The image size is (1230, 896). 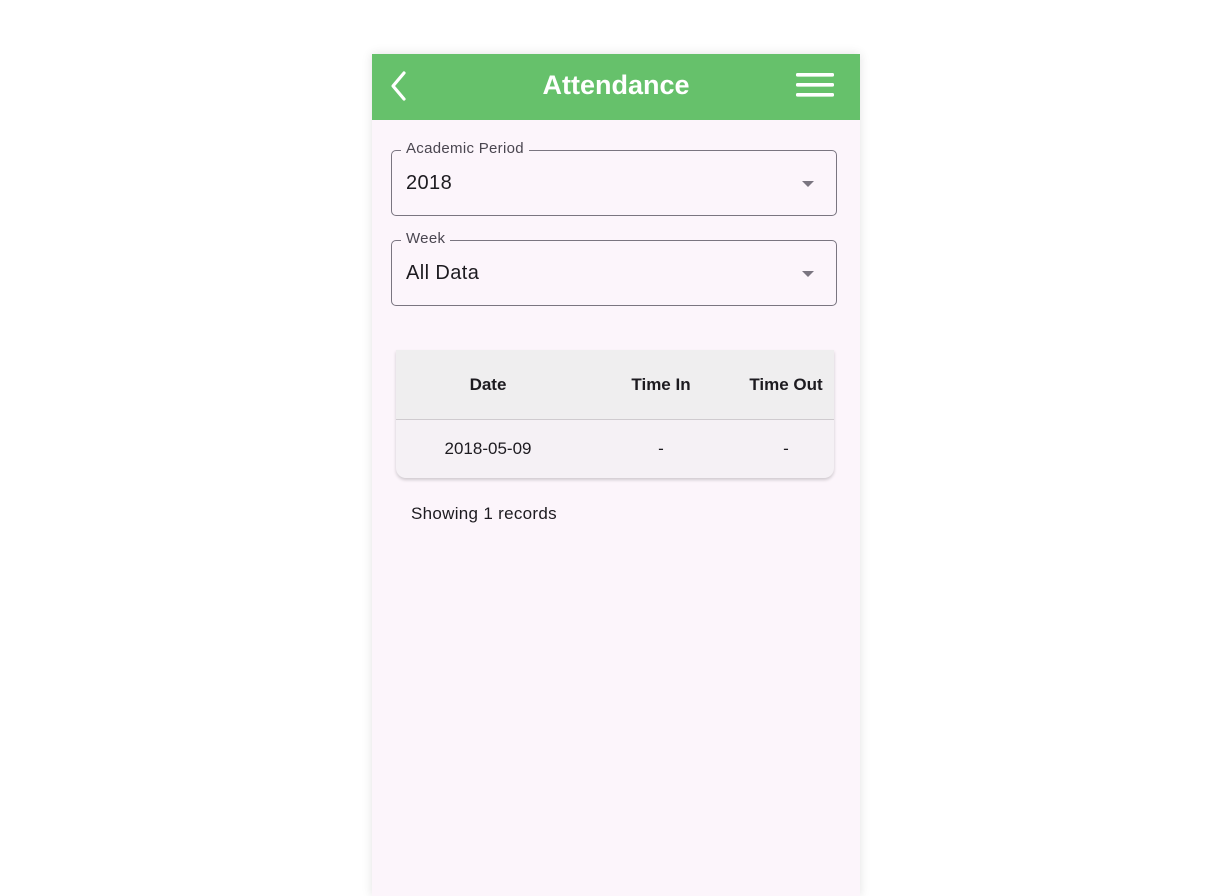 What do you see at coordinates (786, 448) in the screenshot?
I see `cell-time-out: -` at bounding box center [786, 448].